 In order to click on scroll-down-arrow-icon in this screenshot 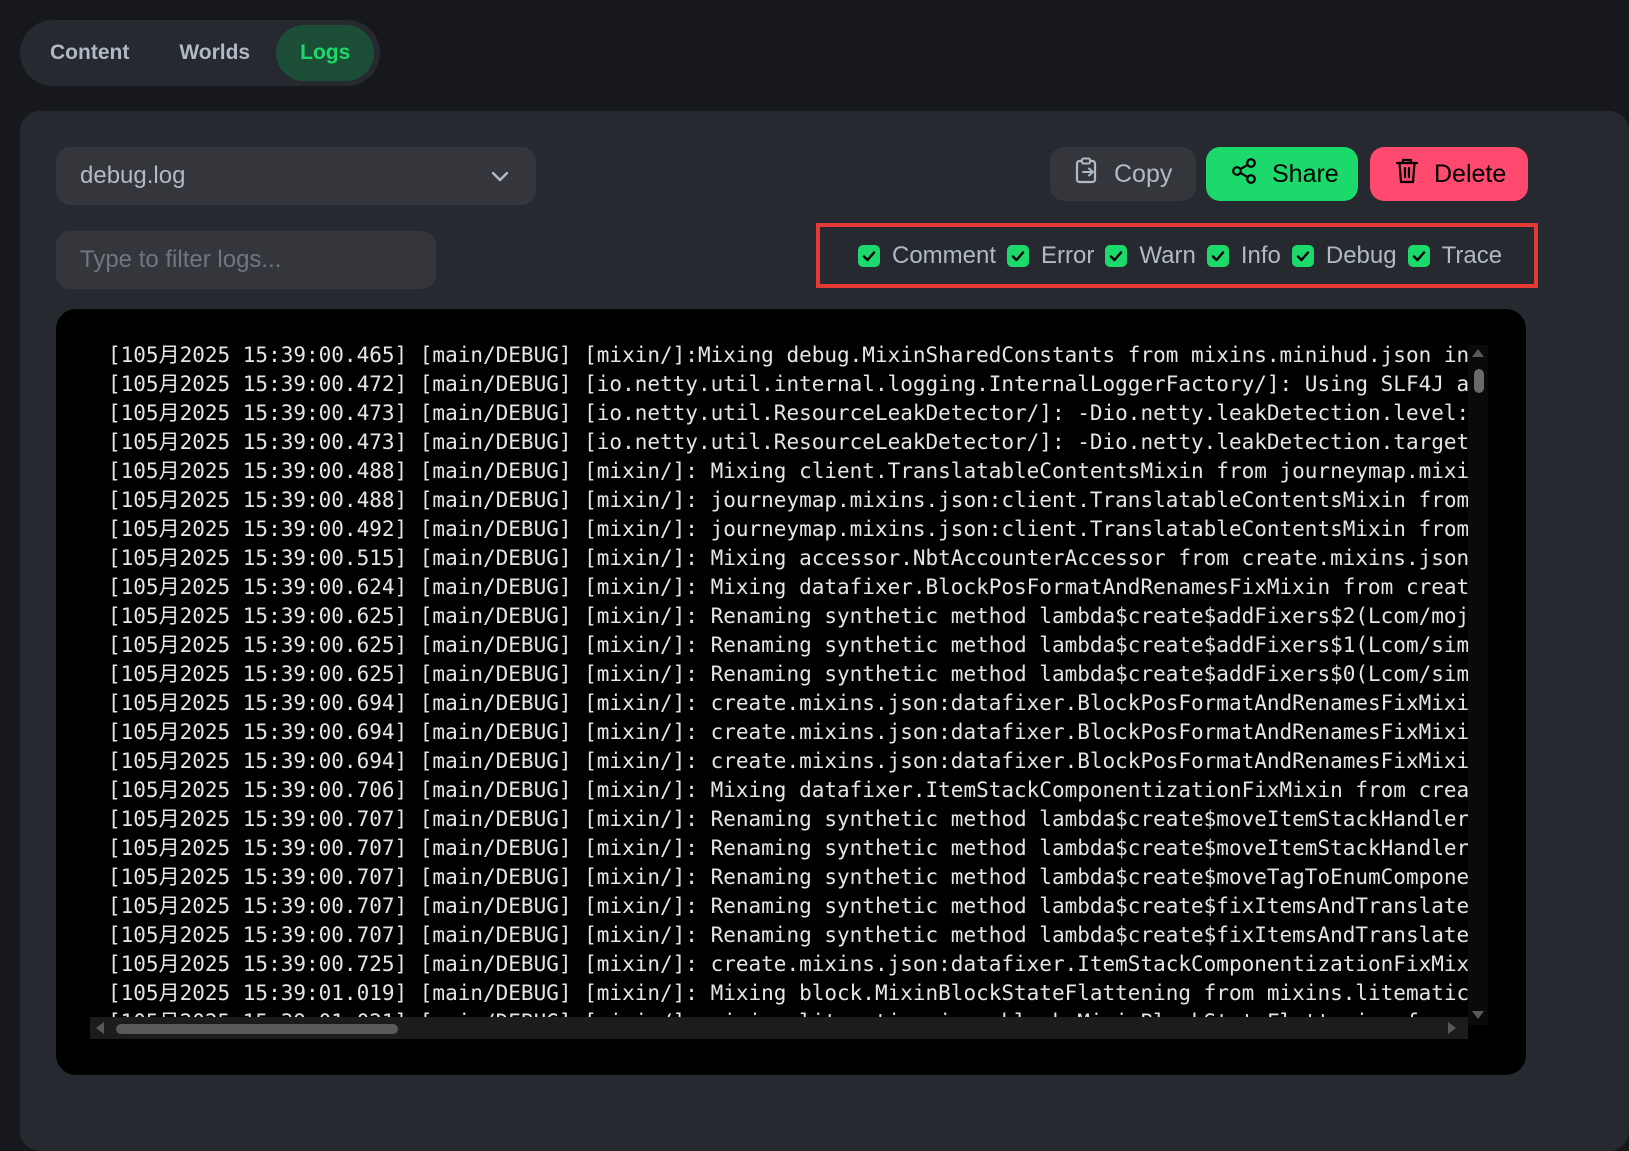, I will do `click(1478, 1015)`.